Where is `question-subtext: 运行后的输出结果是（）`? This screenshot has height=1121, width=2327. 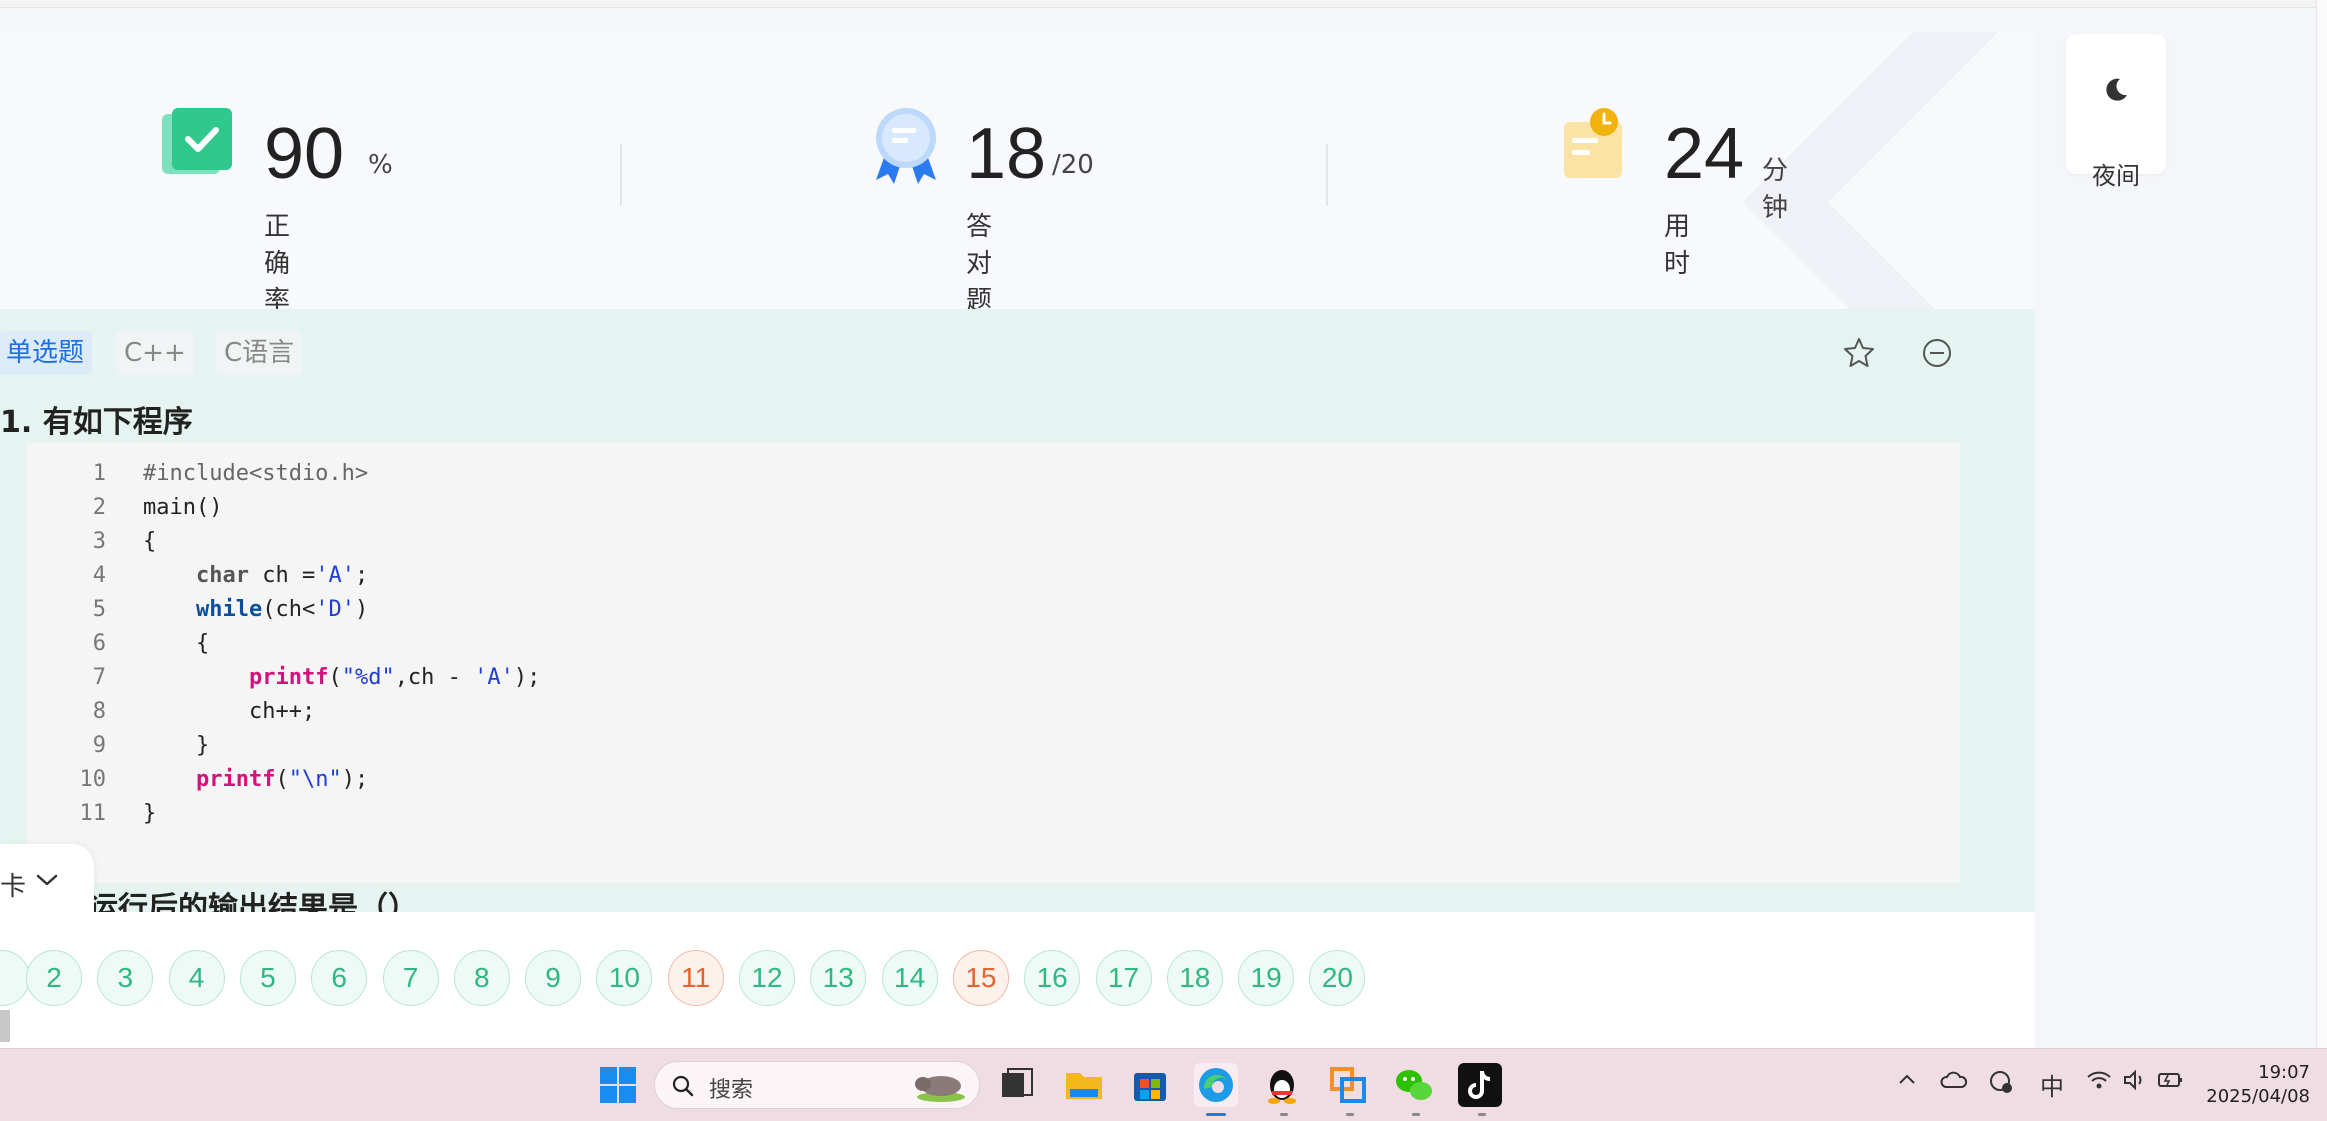
question-subtext: 运行后的输出结果是（） is located at coordinates (253, 901).